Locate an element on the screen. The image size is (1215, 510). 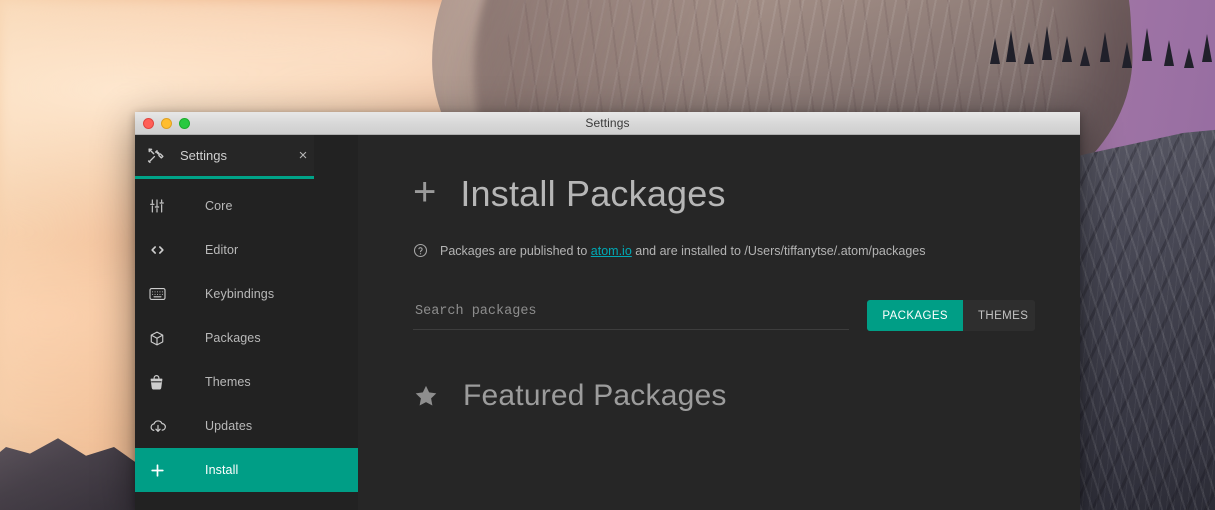
sidebar-item-packages-label: Packages is located at coordinates (233, 338).